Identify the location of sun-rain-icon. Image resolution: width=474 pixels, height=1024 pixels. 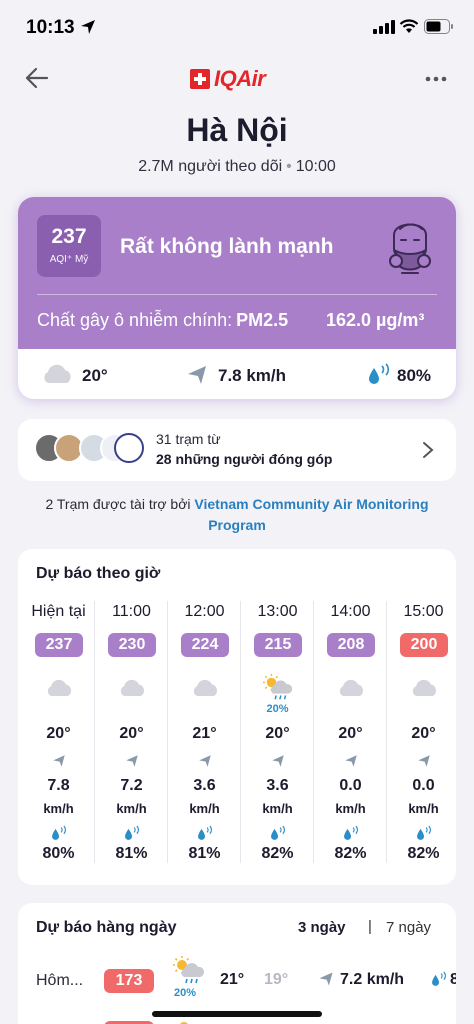
(189, 970).